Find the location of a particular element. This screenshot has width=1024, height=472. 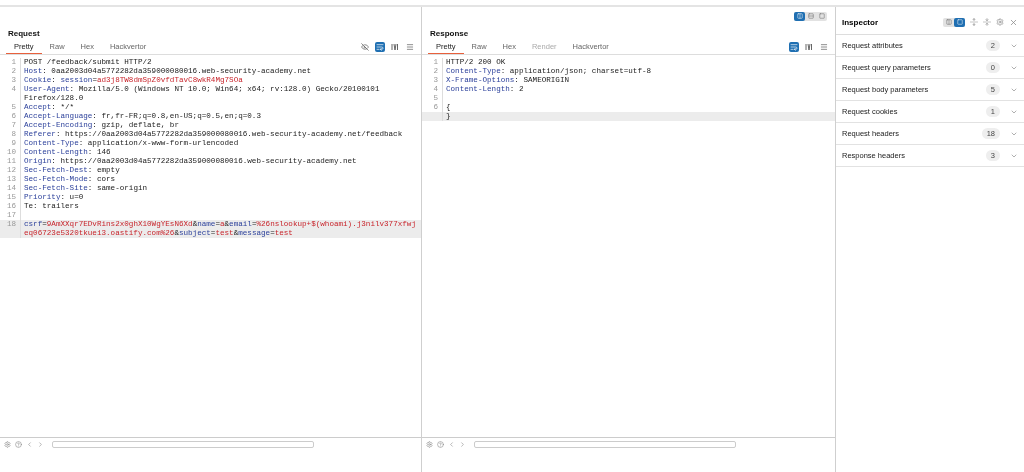

close-icon is located at coordinates (1013, 22).